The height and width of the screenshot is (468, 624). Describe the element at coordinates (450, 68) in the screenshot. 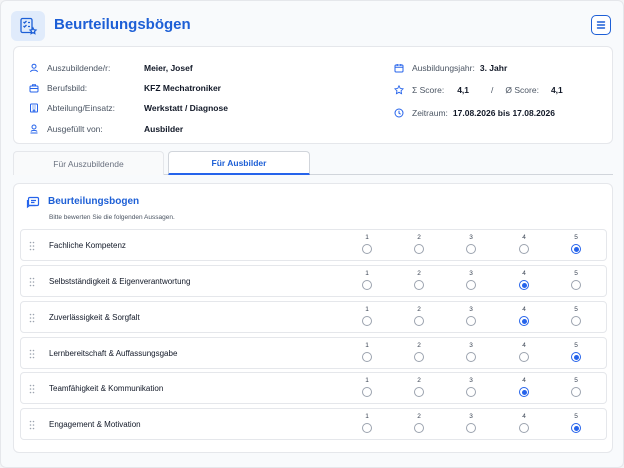

I see `year-row: Ausbildungsjahr: 3. Jahr` at that location.